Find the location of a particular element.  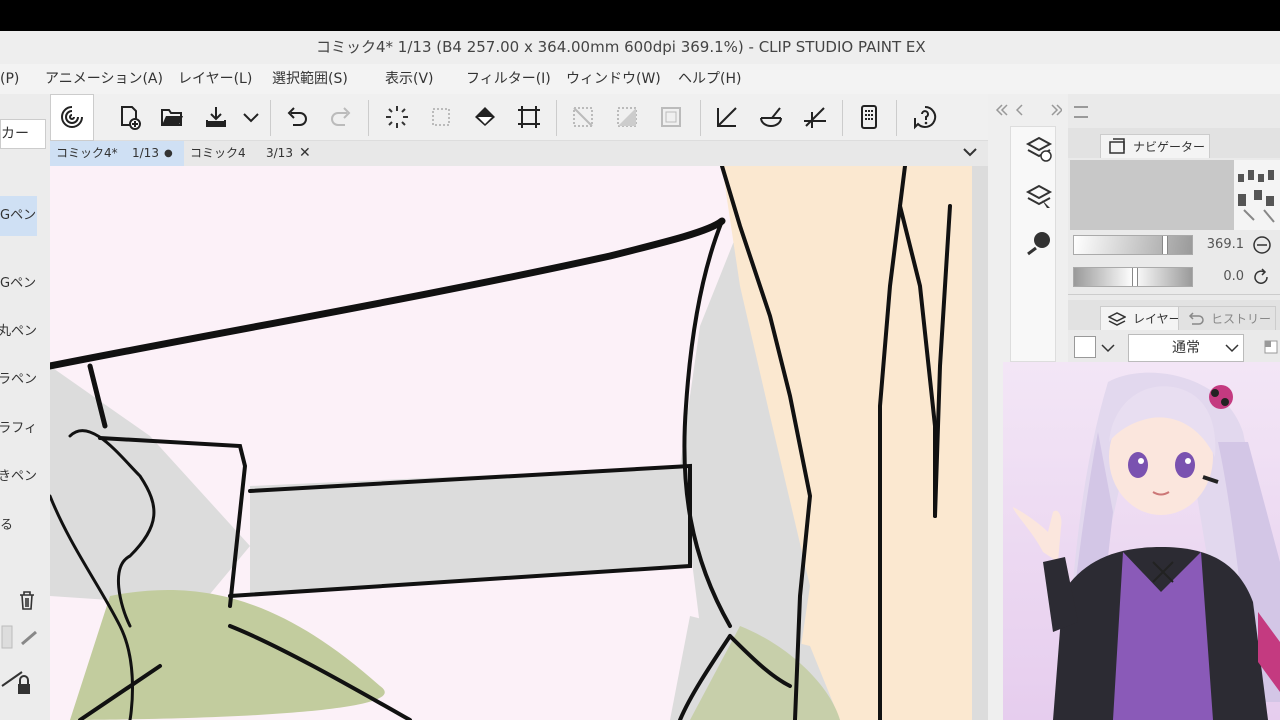

panel-menu-icon is located at coordinates (1081, 112).